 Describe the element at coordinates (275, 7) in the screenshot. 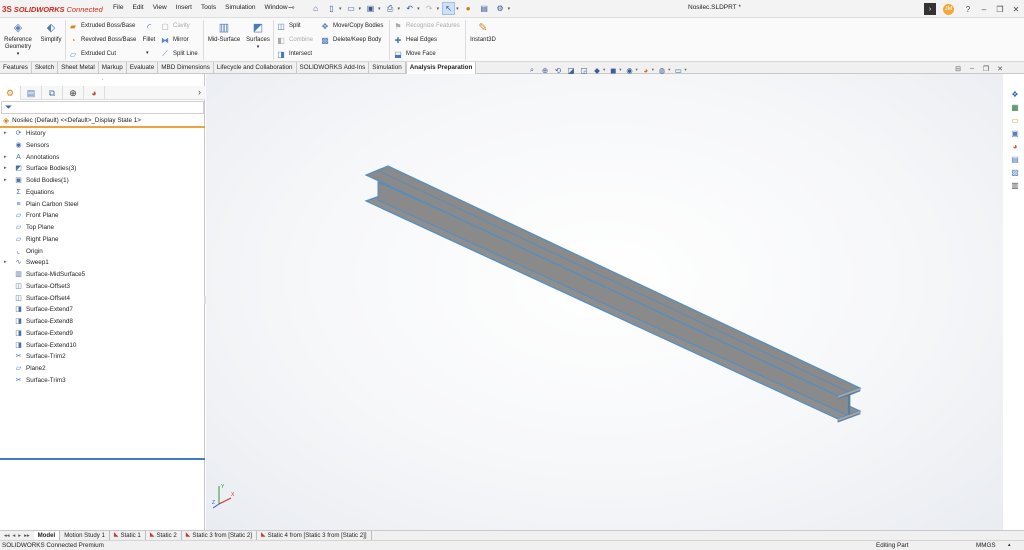

I see `menu-window: Window` at that location.